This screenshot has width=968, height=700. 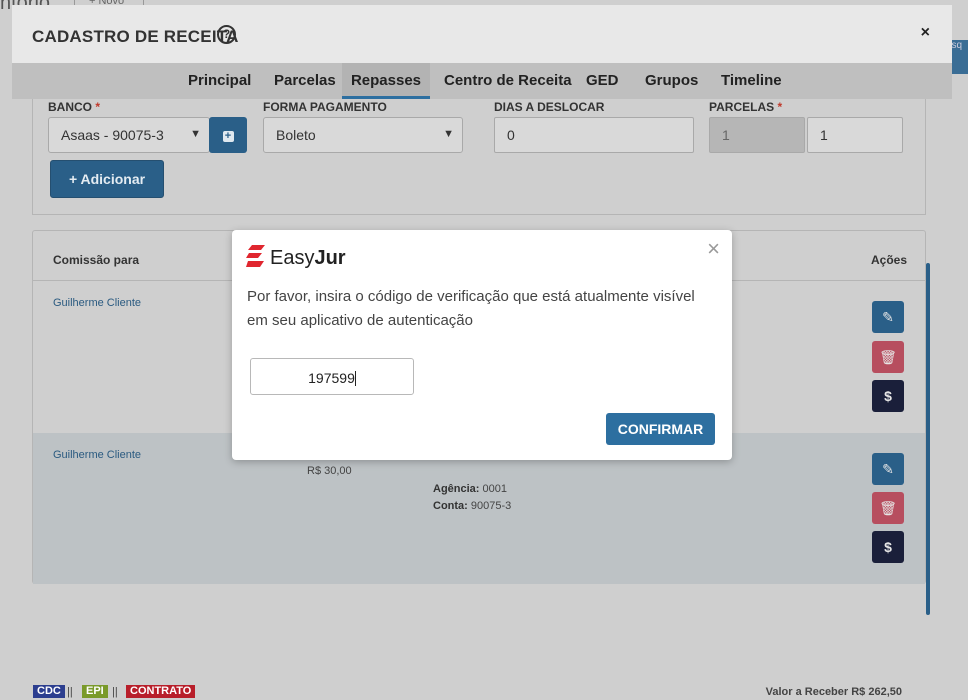 I want to click on forma-pagamento-value: Boleto, so click(x=296, y=135).